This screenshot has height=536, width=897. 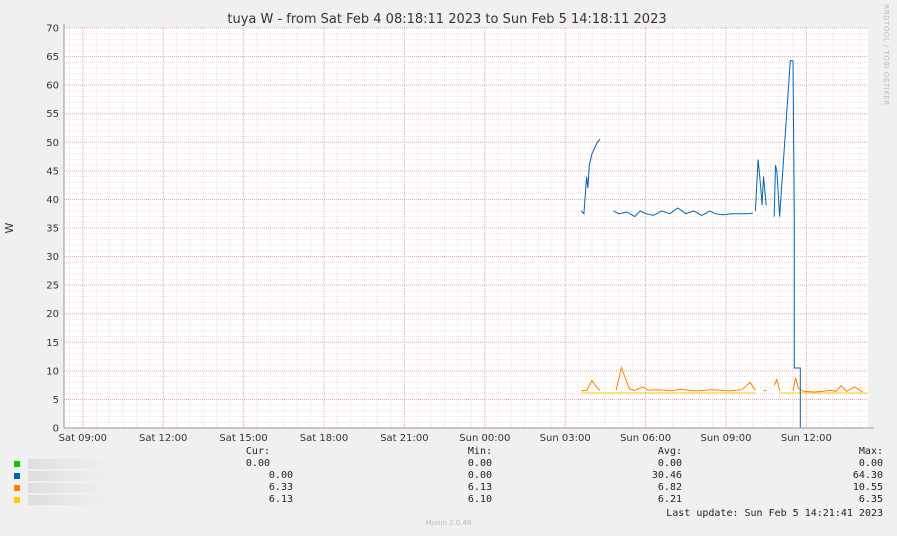 I want to click on y-tick-label: 35, so click(x=52, y=229).